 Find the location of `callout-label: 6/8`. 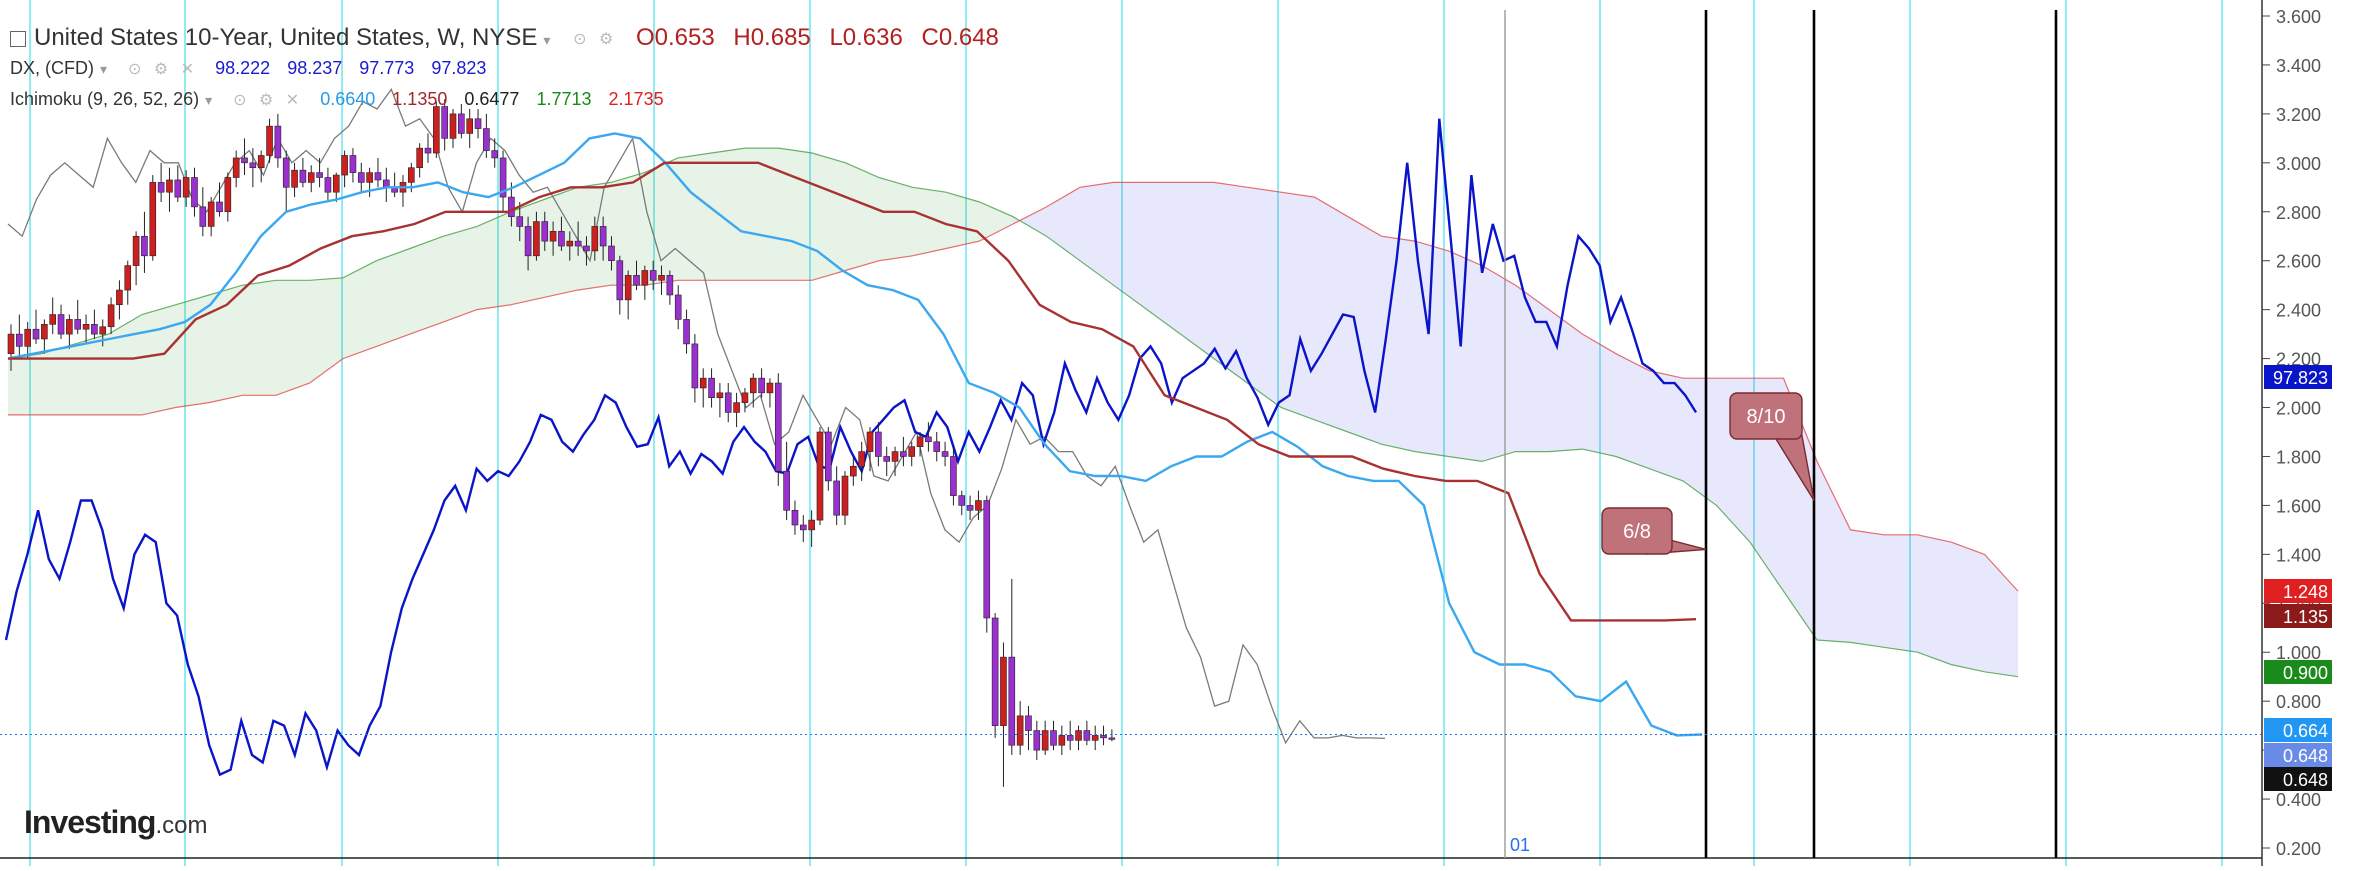

callout-label: 6/8 is located at coordinates (1637, 532).